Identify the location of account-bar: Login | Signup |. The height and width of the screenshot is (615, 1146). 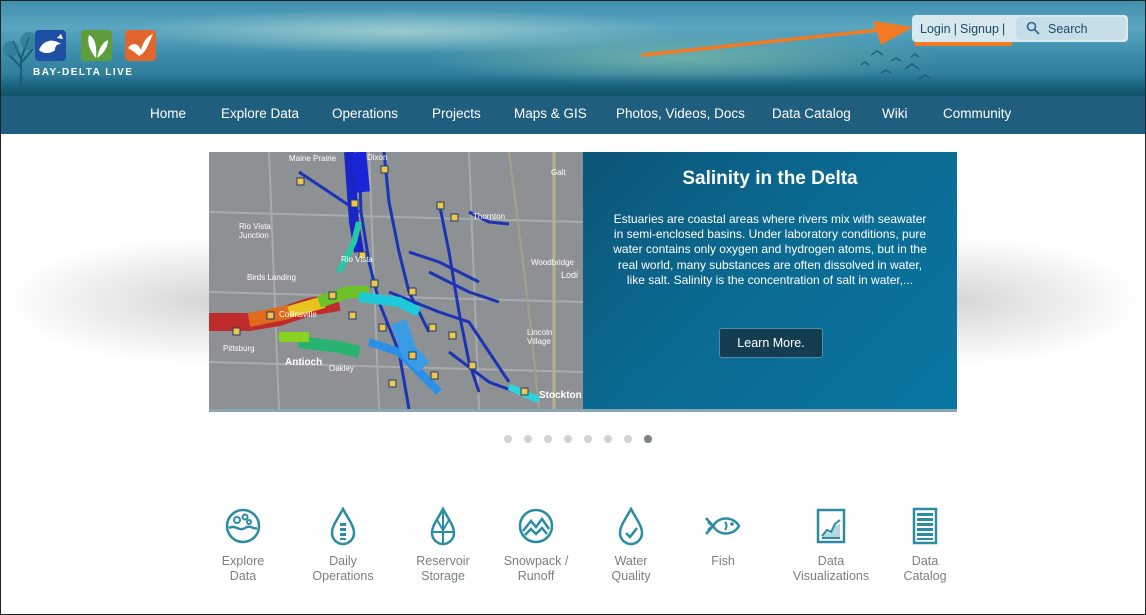
(1020, 28).